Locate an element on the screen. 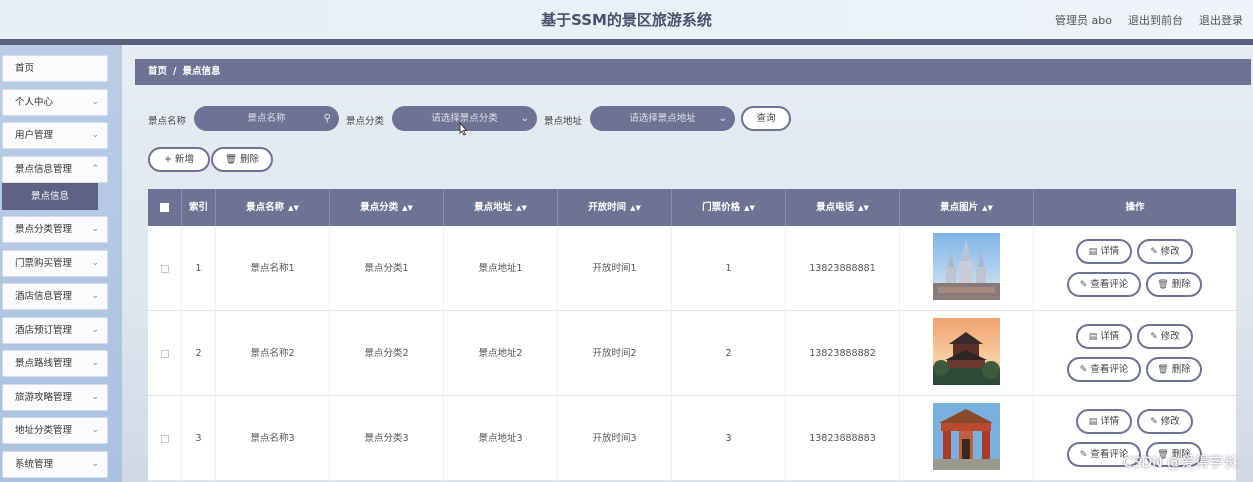 This screenshot has height=482, width=1253. spot-name-input: 景点名称 ⚲ is located at coordinates (266, 118).